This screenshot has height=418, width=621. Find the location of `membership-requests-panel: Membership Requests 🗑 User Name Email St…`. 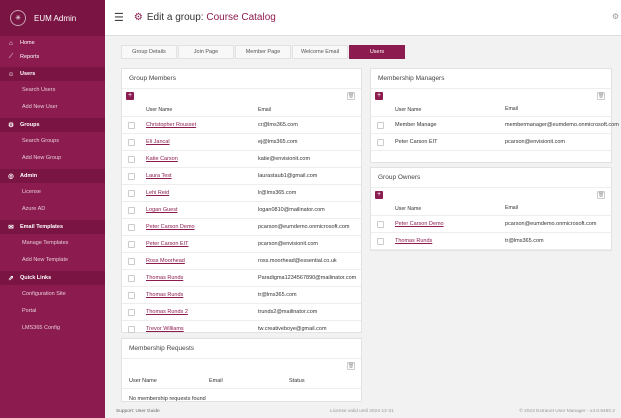

membership-requests-panel: Membership Requests 🗑 User Name Email St… is located at coordinates (241, 370).